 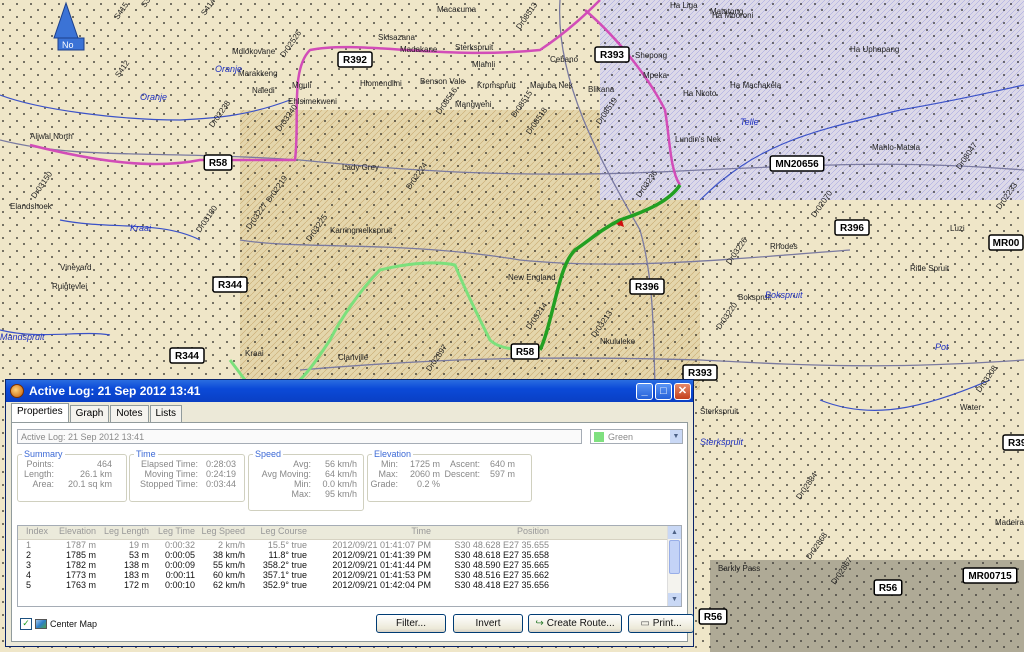 What do you see at coordinates (340, 464) in the screenshot?
I see `stat-value: 56 km/h` at bounding box center [340, 464].